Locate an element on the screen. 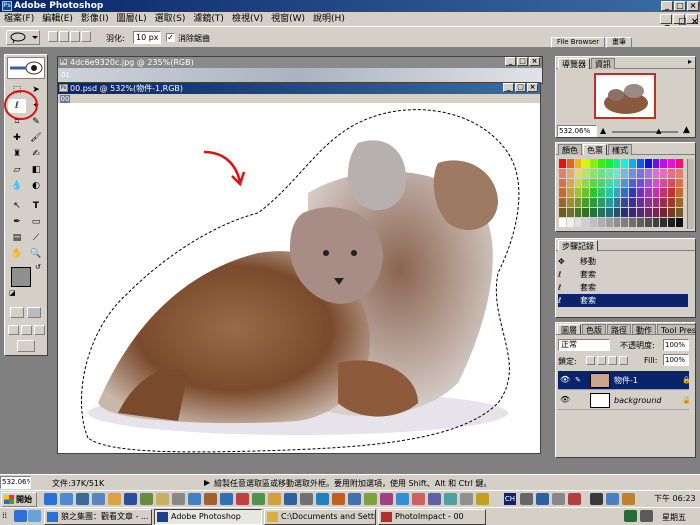  quick-mask-mode-icon is located at coordinates (34, 312).